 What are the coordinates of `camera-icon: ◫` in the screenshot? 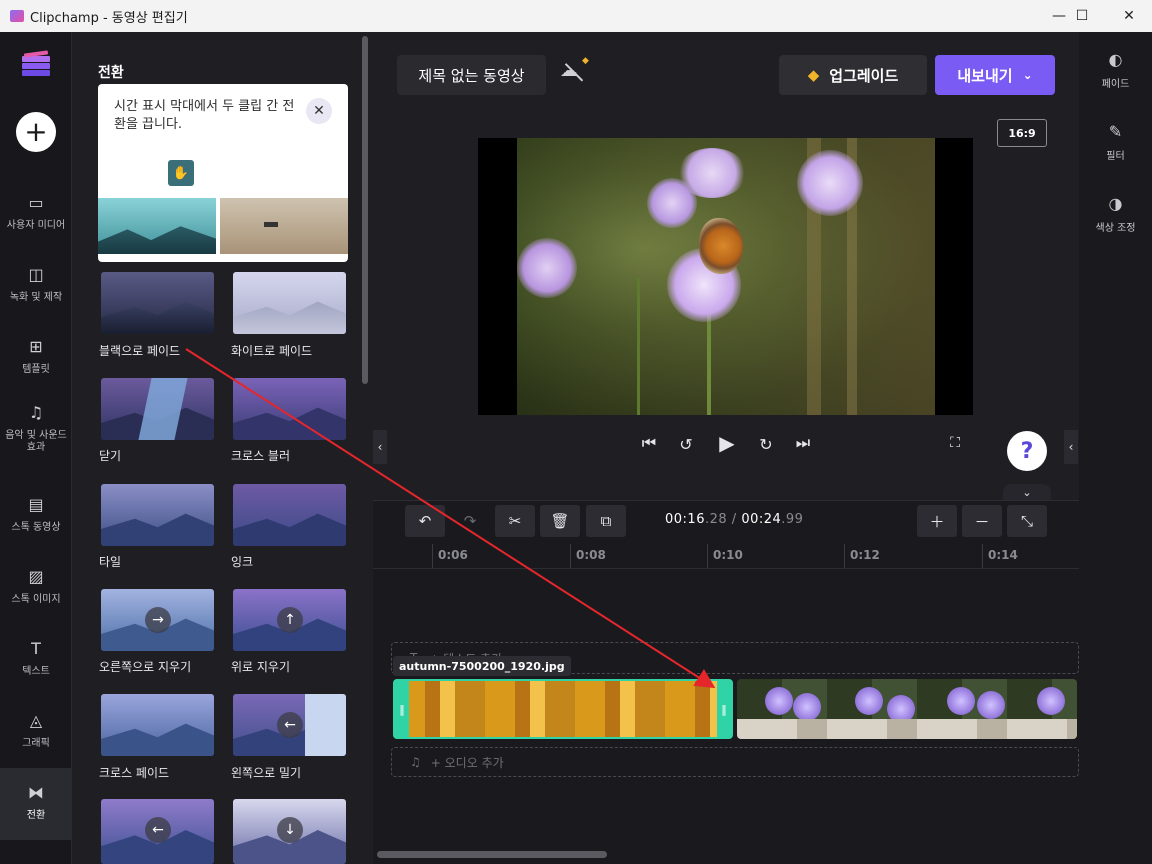 It's located at (36, 274).